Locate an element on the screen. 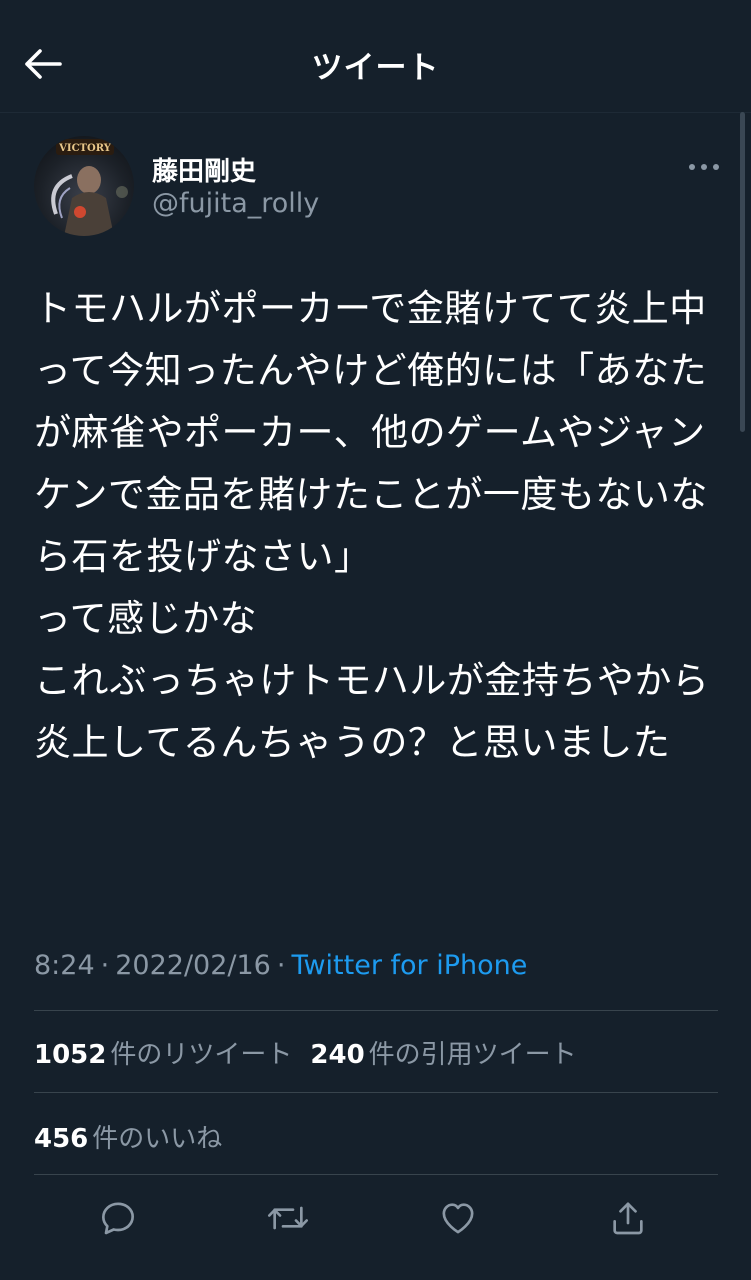 The width and height of the screenshot is (751, 1280). reply-button is located at coordinates (118, 1218).